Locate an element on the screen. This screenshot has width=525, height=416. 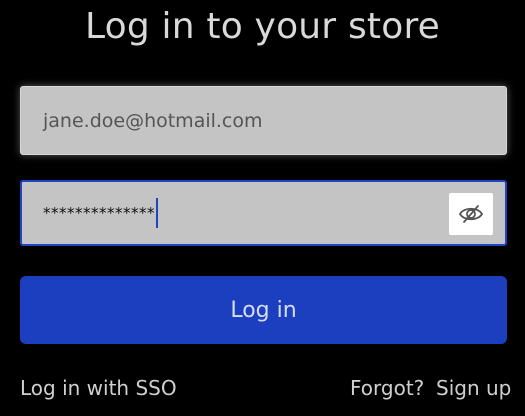
password-value-wrap: ************** is located at coordinates (100, 213).